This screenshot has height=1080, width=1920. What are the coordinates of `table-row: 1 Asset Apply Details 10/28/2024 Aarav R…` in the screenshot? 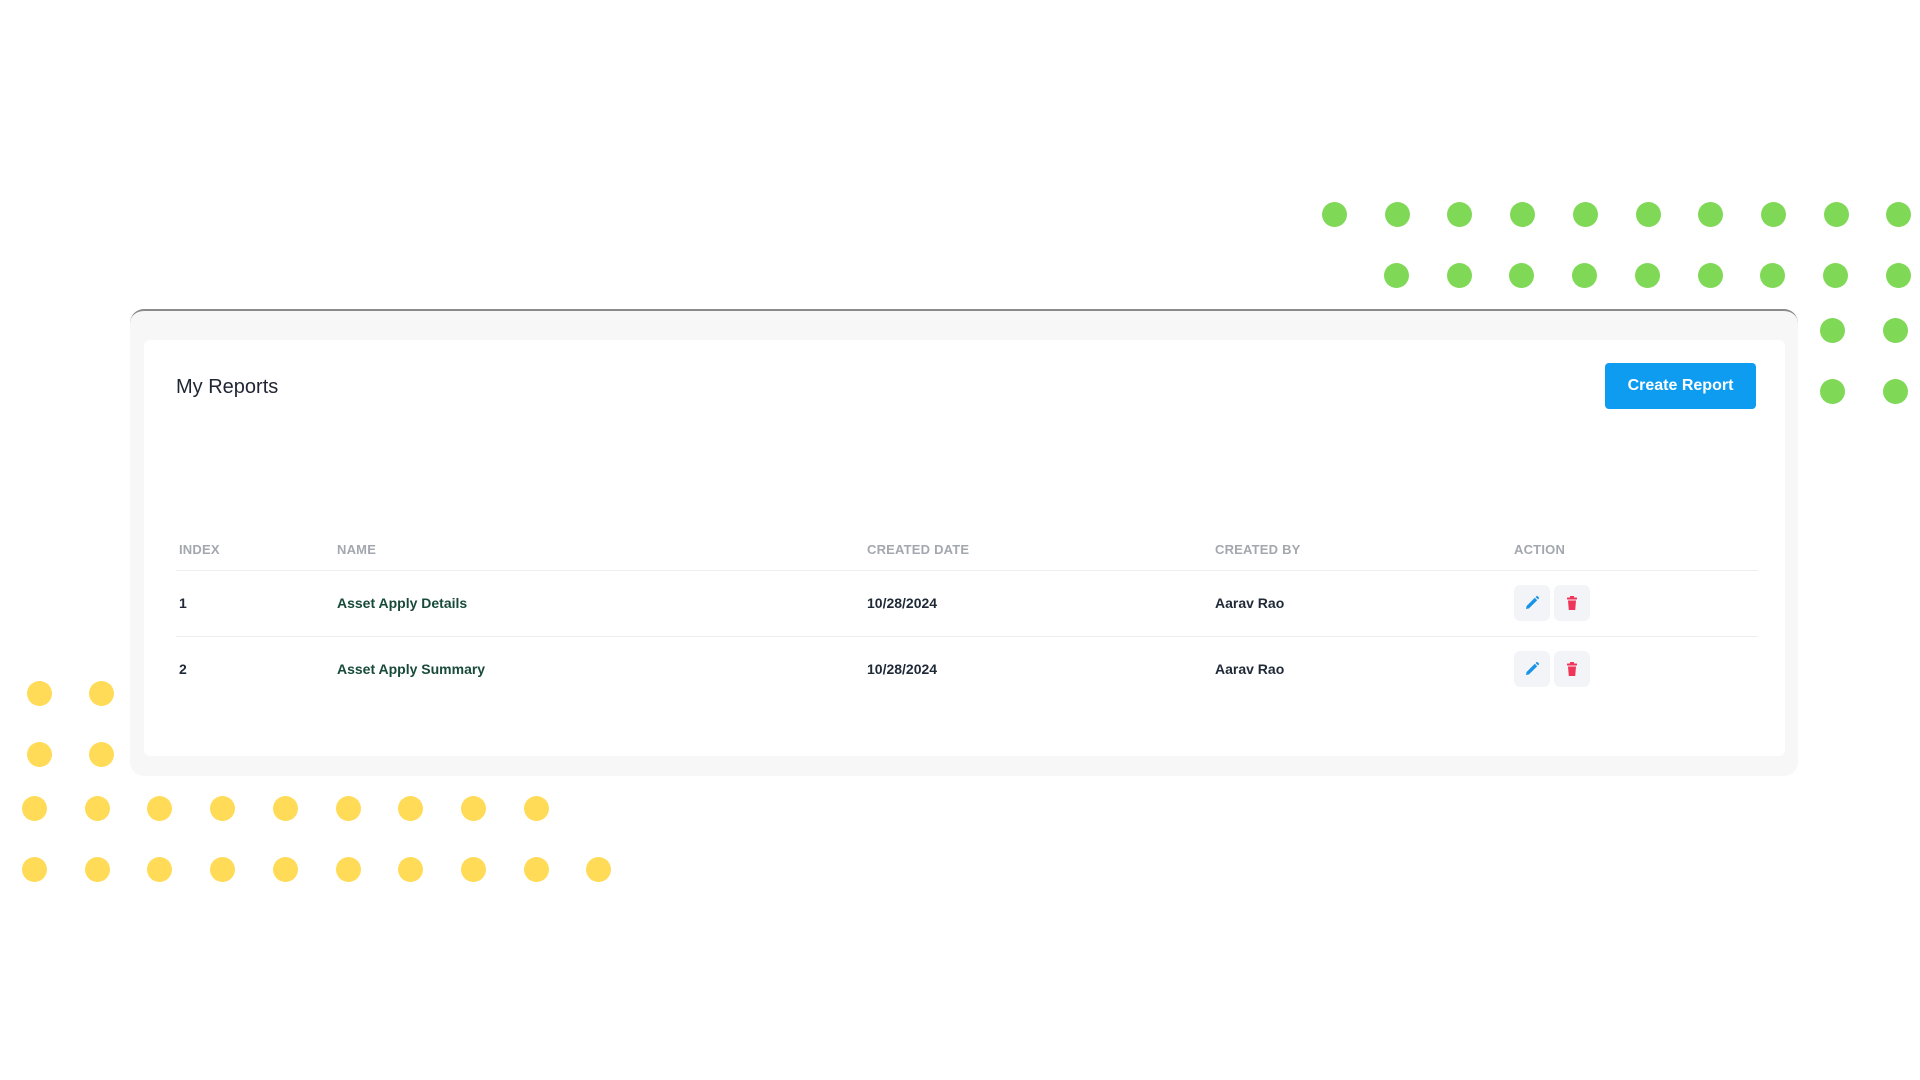 It's located at (967, 603).